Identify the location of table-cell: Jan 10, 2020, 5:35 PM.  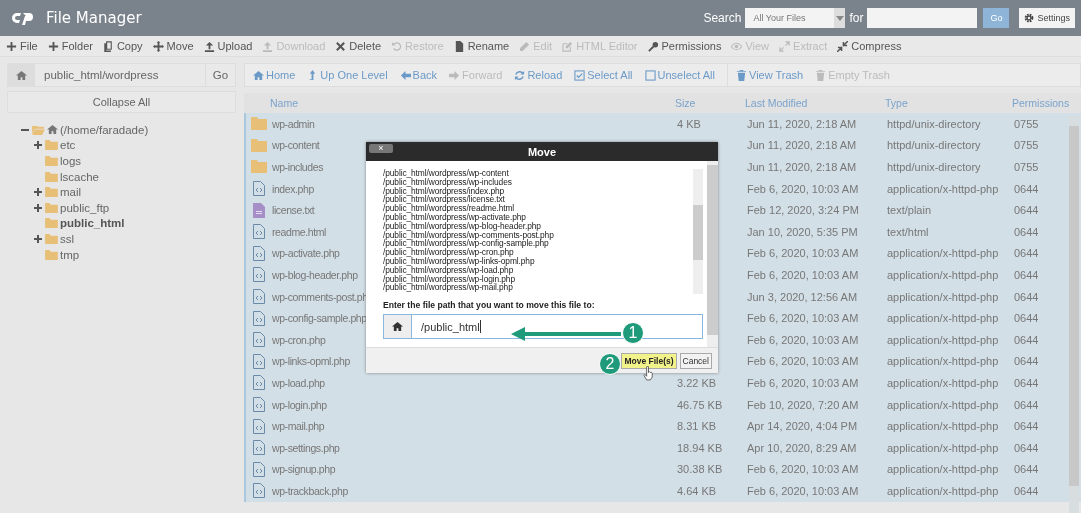
(802, 231).